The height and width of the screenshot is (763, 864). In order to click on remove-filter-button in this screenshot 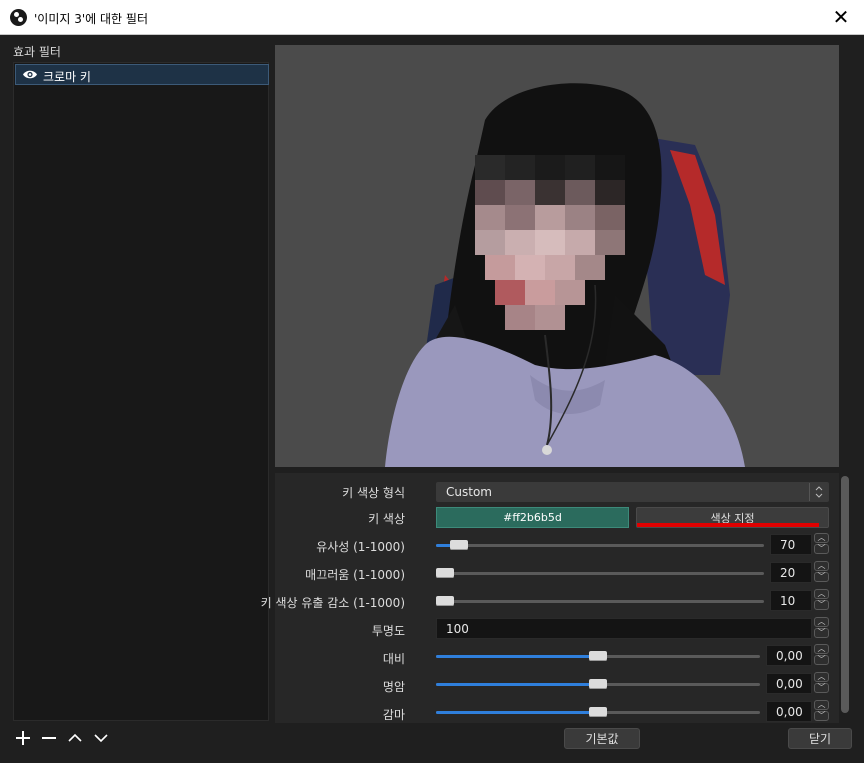, I will do `click(49, 738)`.